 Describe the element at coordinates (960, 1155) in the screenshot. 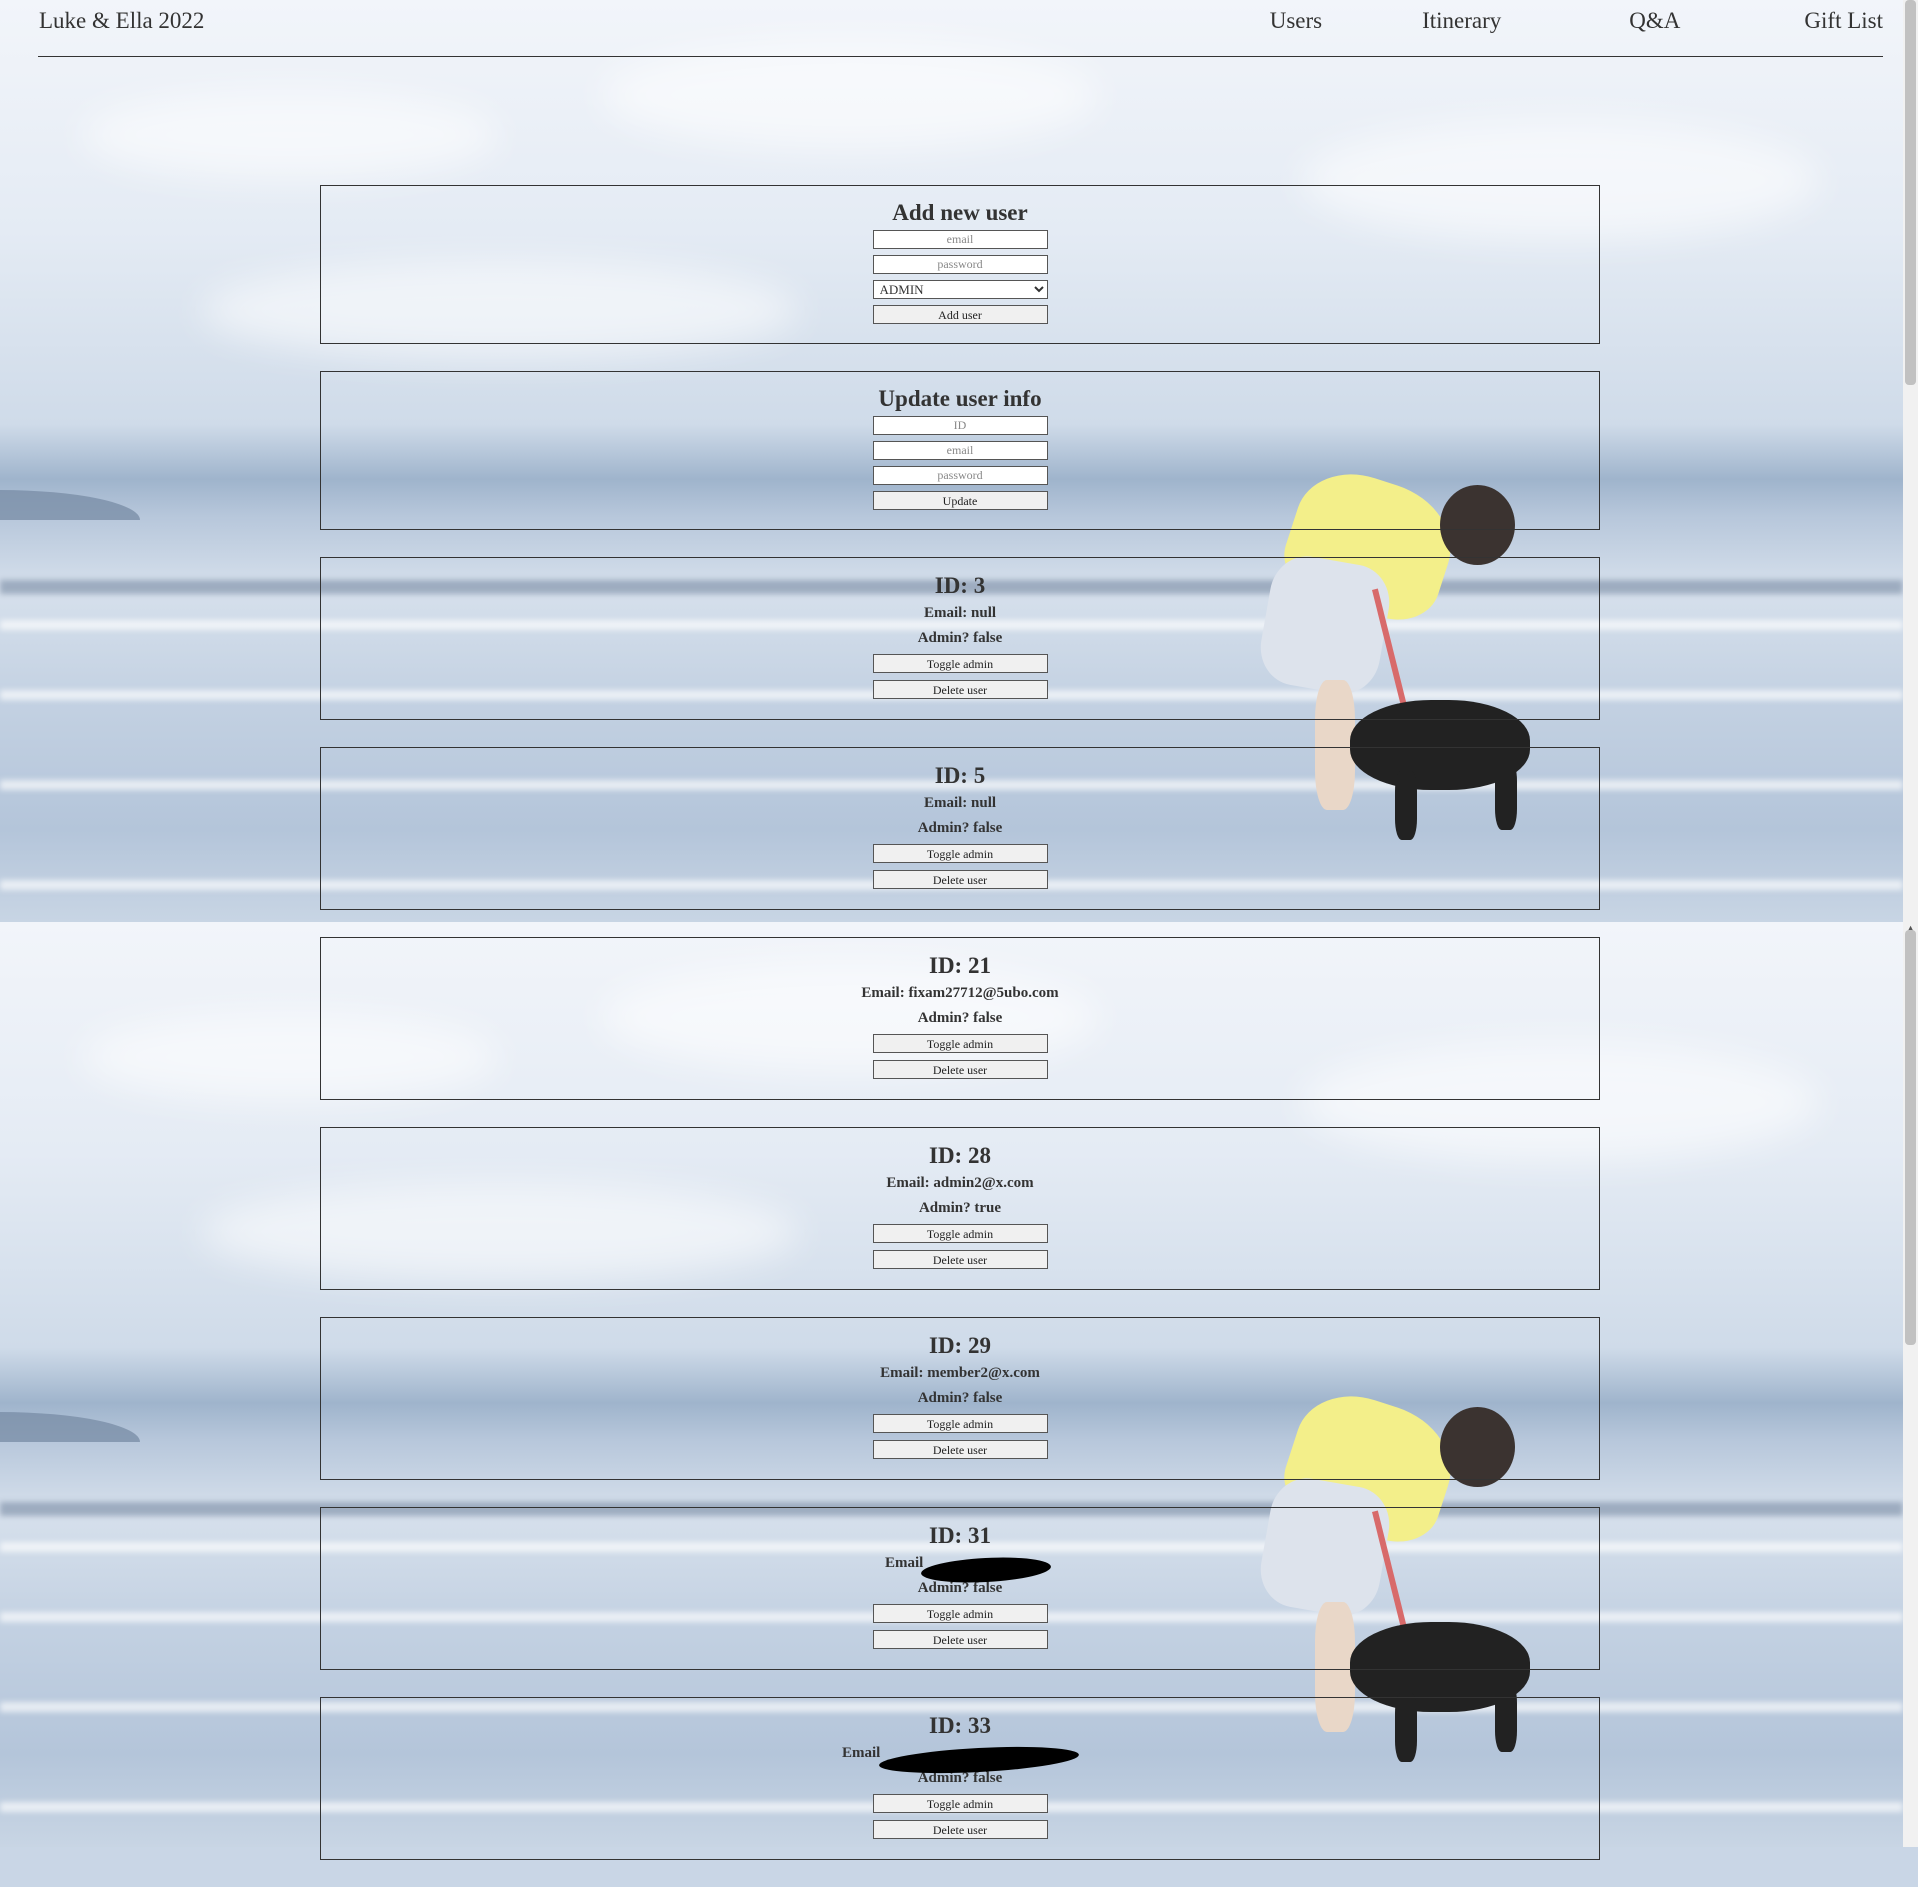

I see `user-id: ID: 28` at that location.